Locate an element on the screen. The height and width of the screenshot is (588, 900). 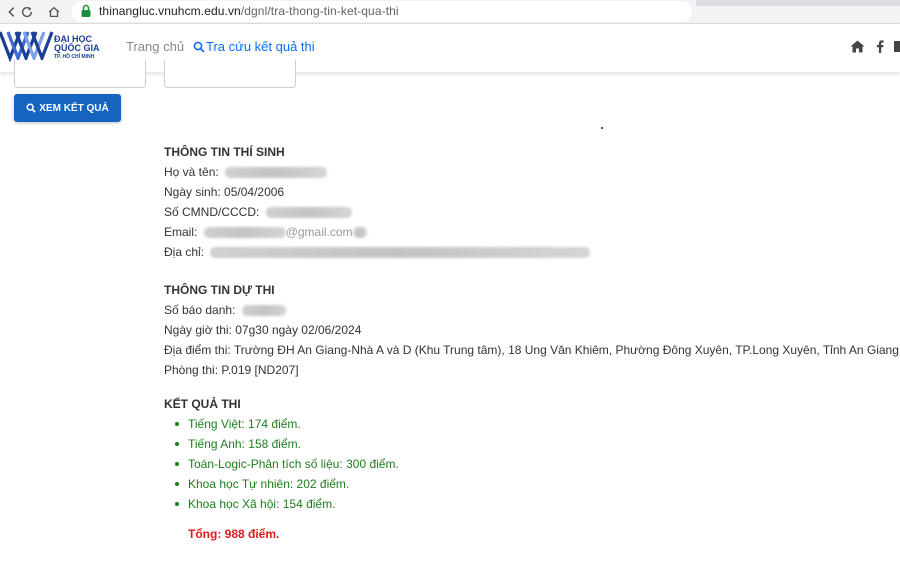
id-label: Số CMND/CCCD: is located at coordinates (212, 212).